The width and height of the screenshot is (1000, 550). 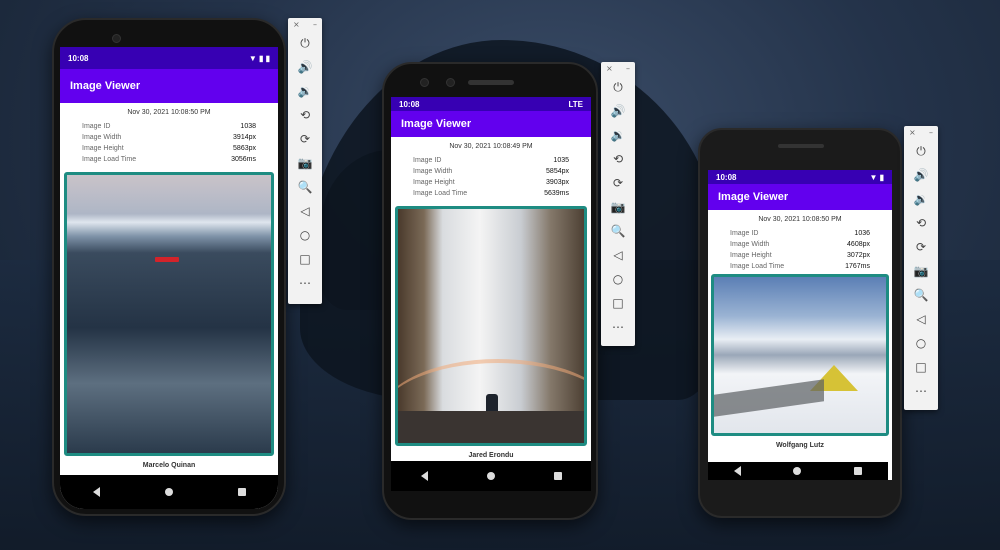 What do you see at coordinates (800, 255) in the screenshot?
I see `info-row-height: Image Height 3072px` at bounding box center [800, 255].